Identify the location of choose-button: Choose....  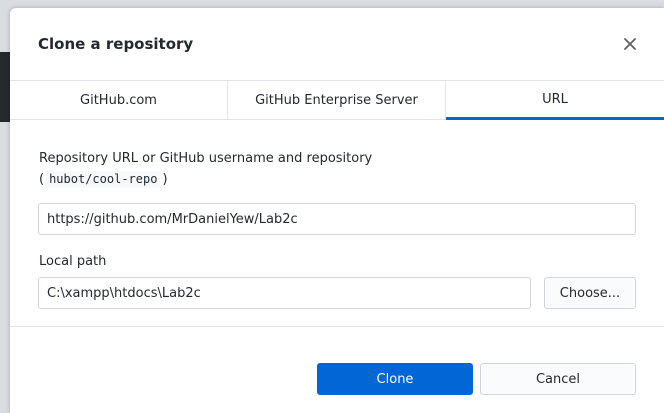
(590, 293).